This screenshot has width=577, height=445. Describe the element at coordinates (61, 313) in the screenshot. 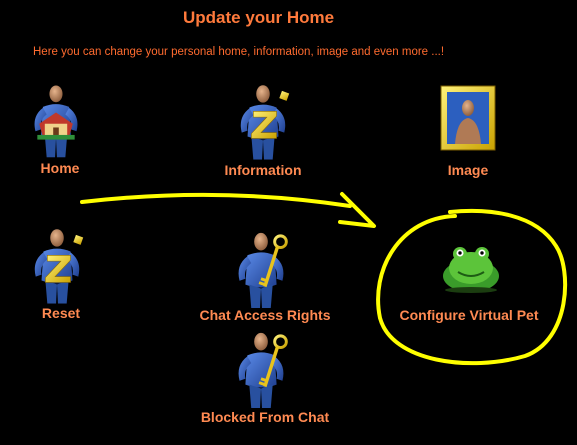

I see `reset-link: Reset` at that location.